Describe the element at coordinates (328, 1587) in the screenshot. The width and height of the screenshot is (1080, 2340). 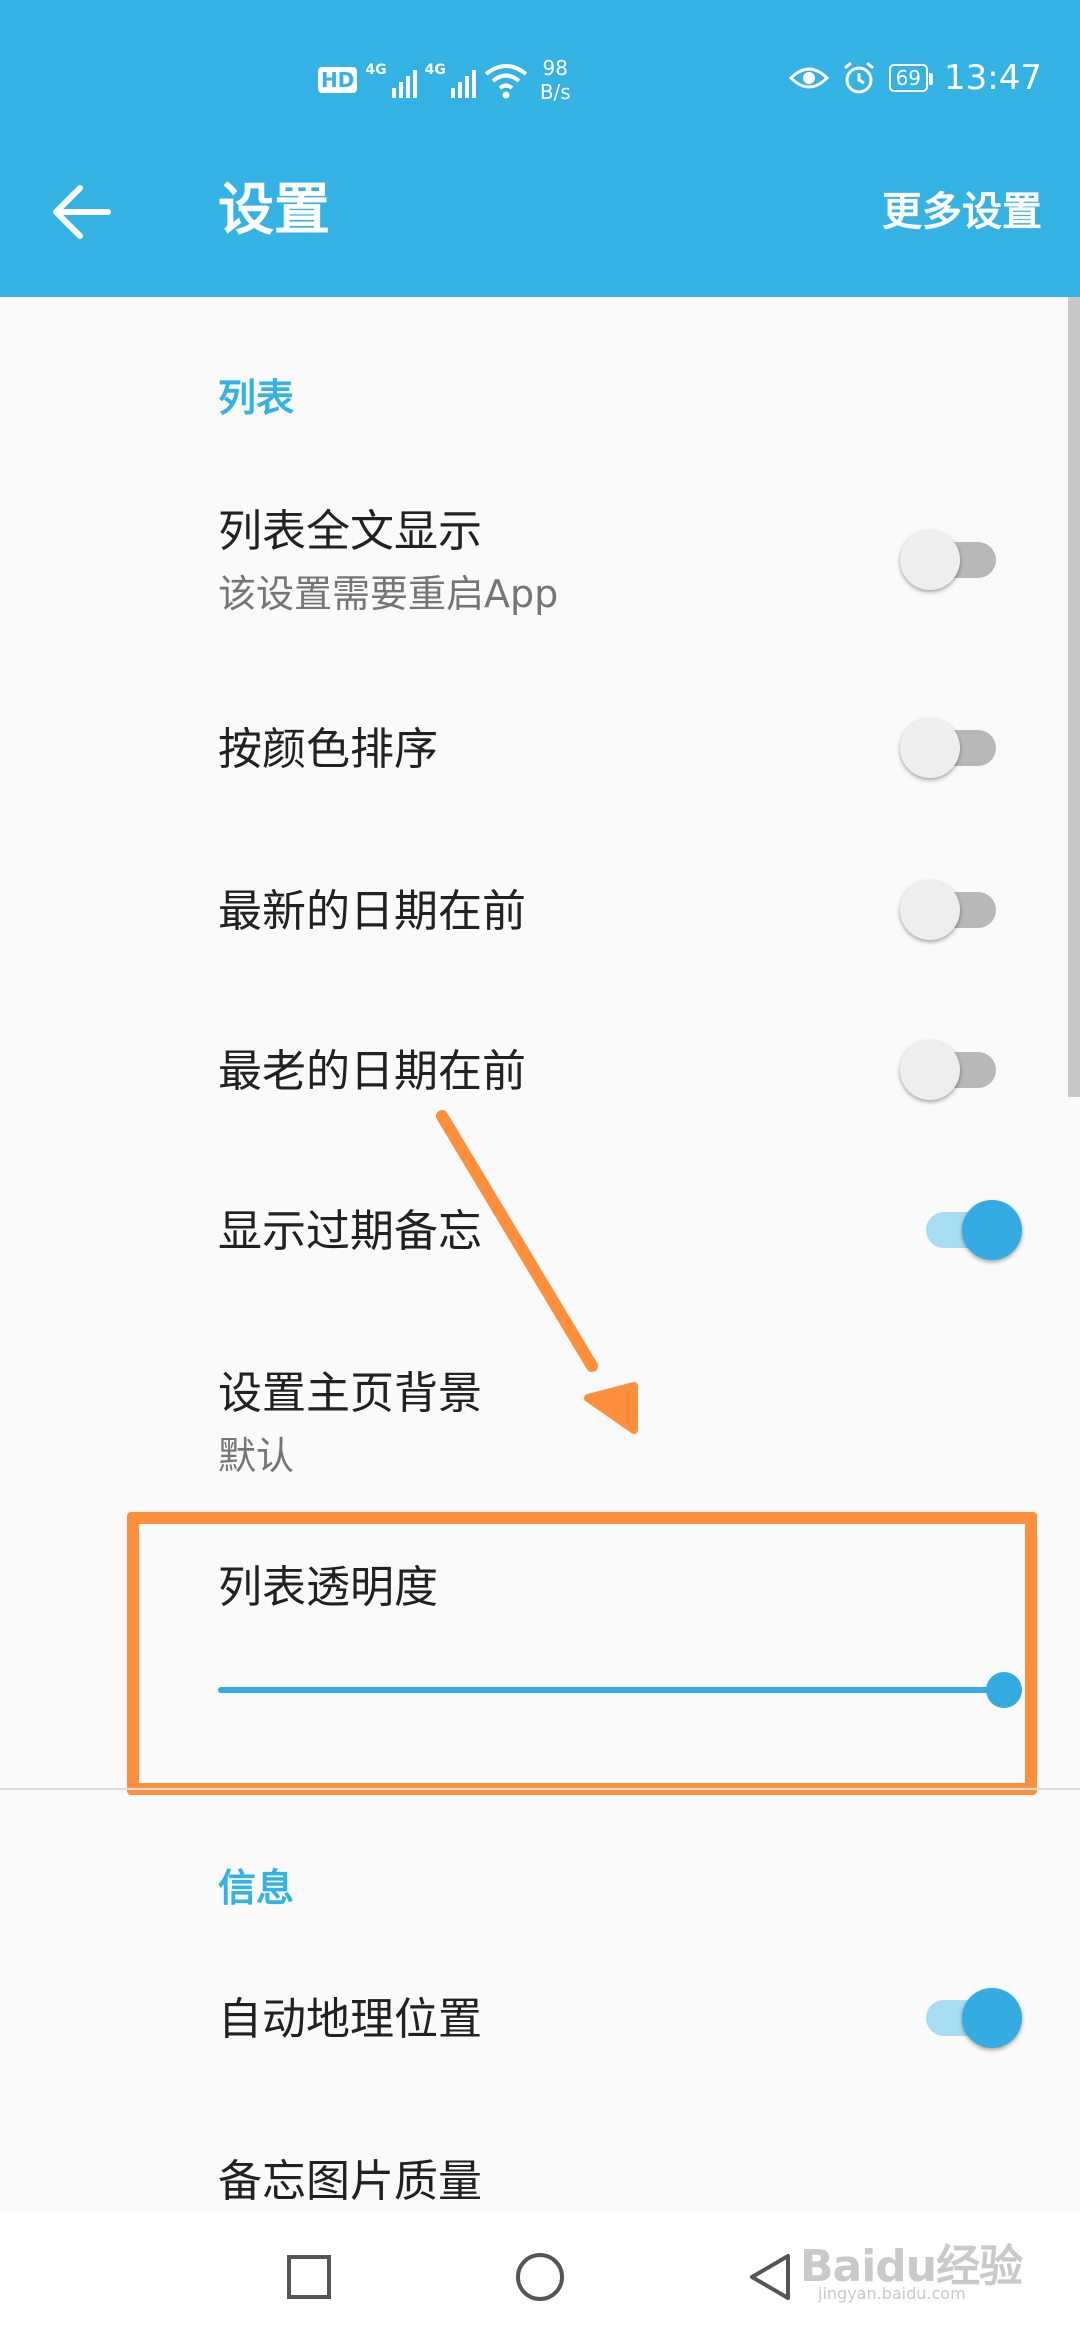
I see `setting-transparency-title: 列表透明度` at that location.